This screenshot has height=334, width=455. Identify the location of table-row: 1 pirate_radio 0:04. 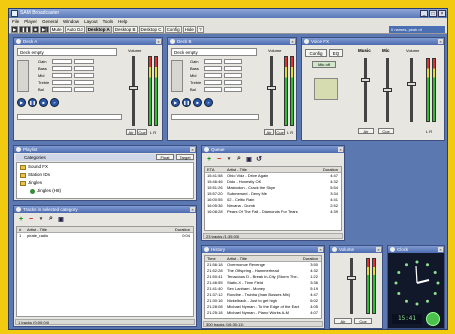
(105, 236).